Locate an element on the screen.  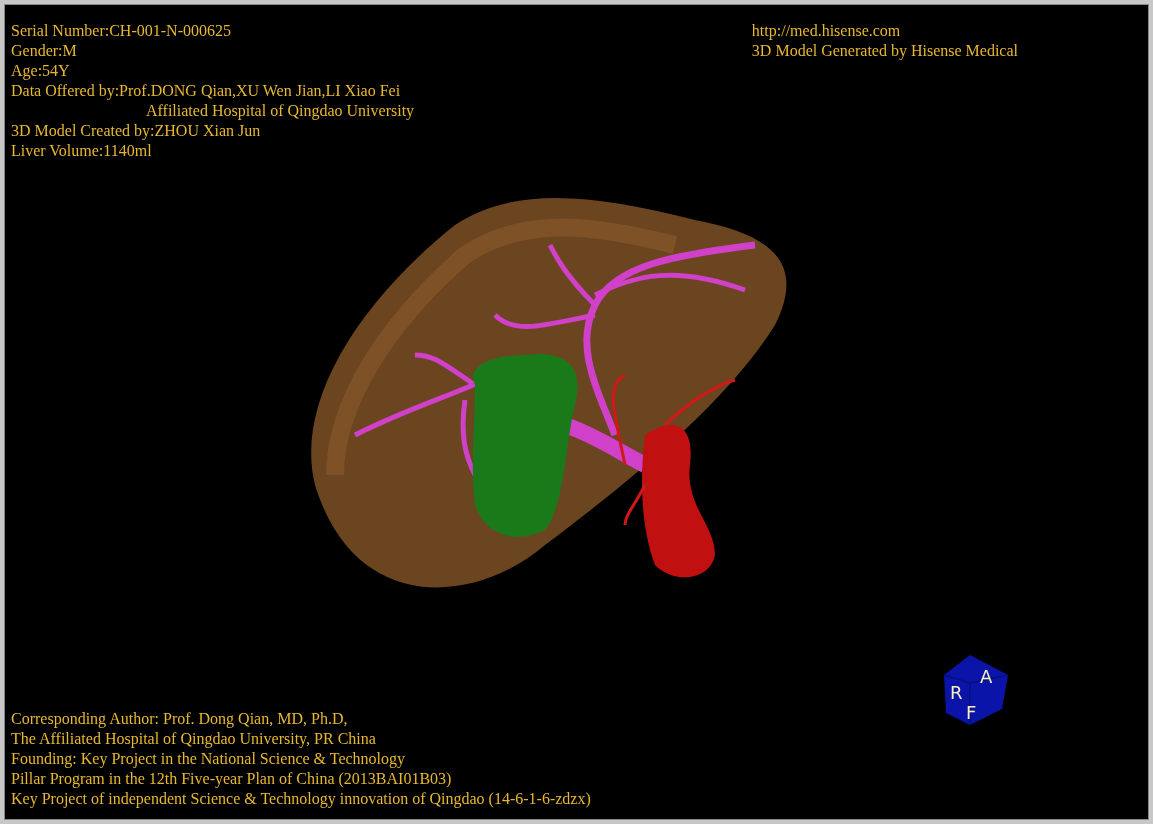
credit-line: Founding: Key Project in the National Science & Technology is located at coordinates (209, 759).